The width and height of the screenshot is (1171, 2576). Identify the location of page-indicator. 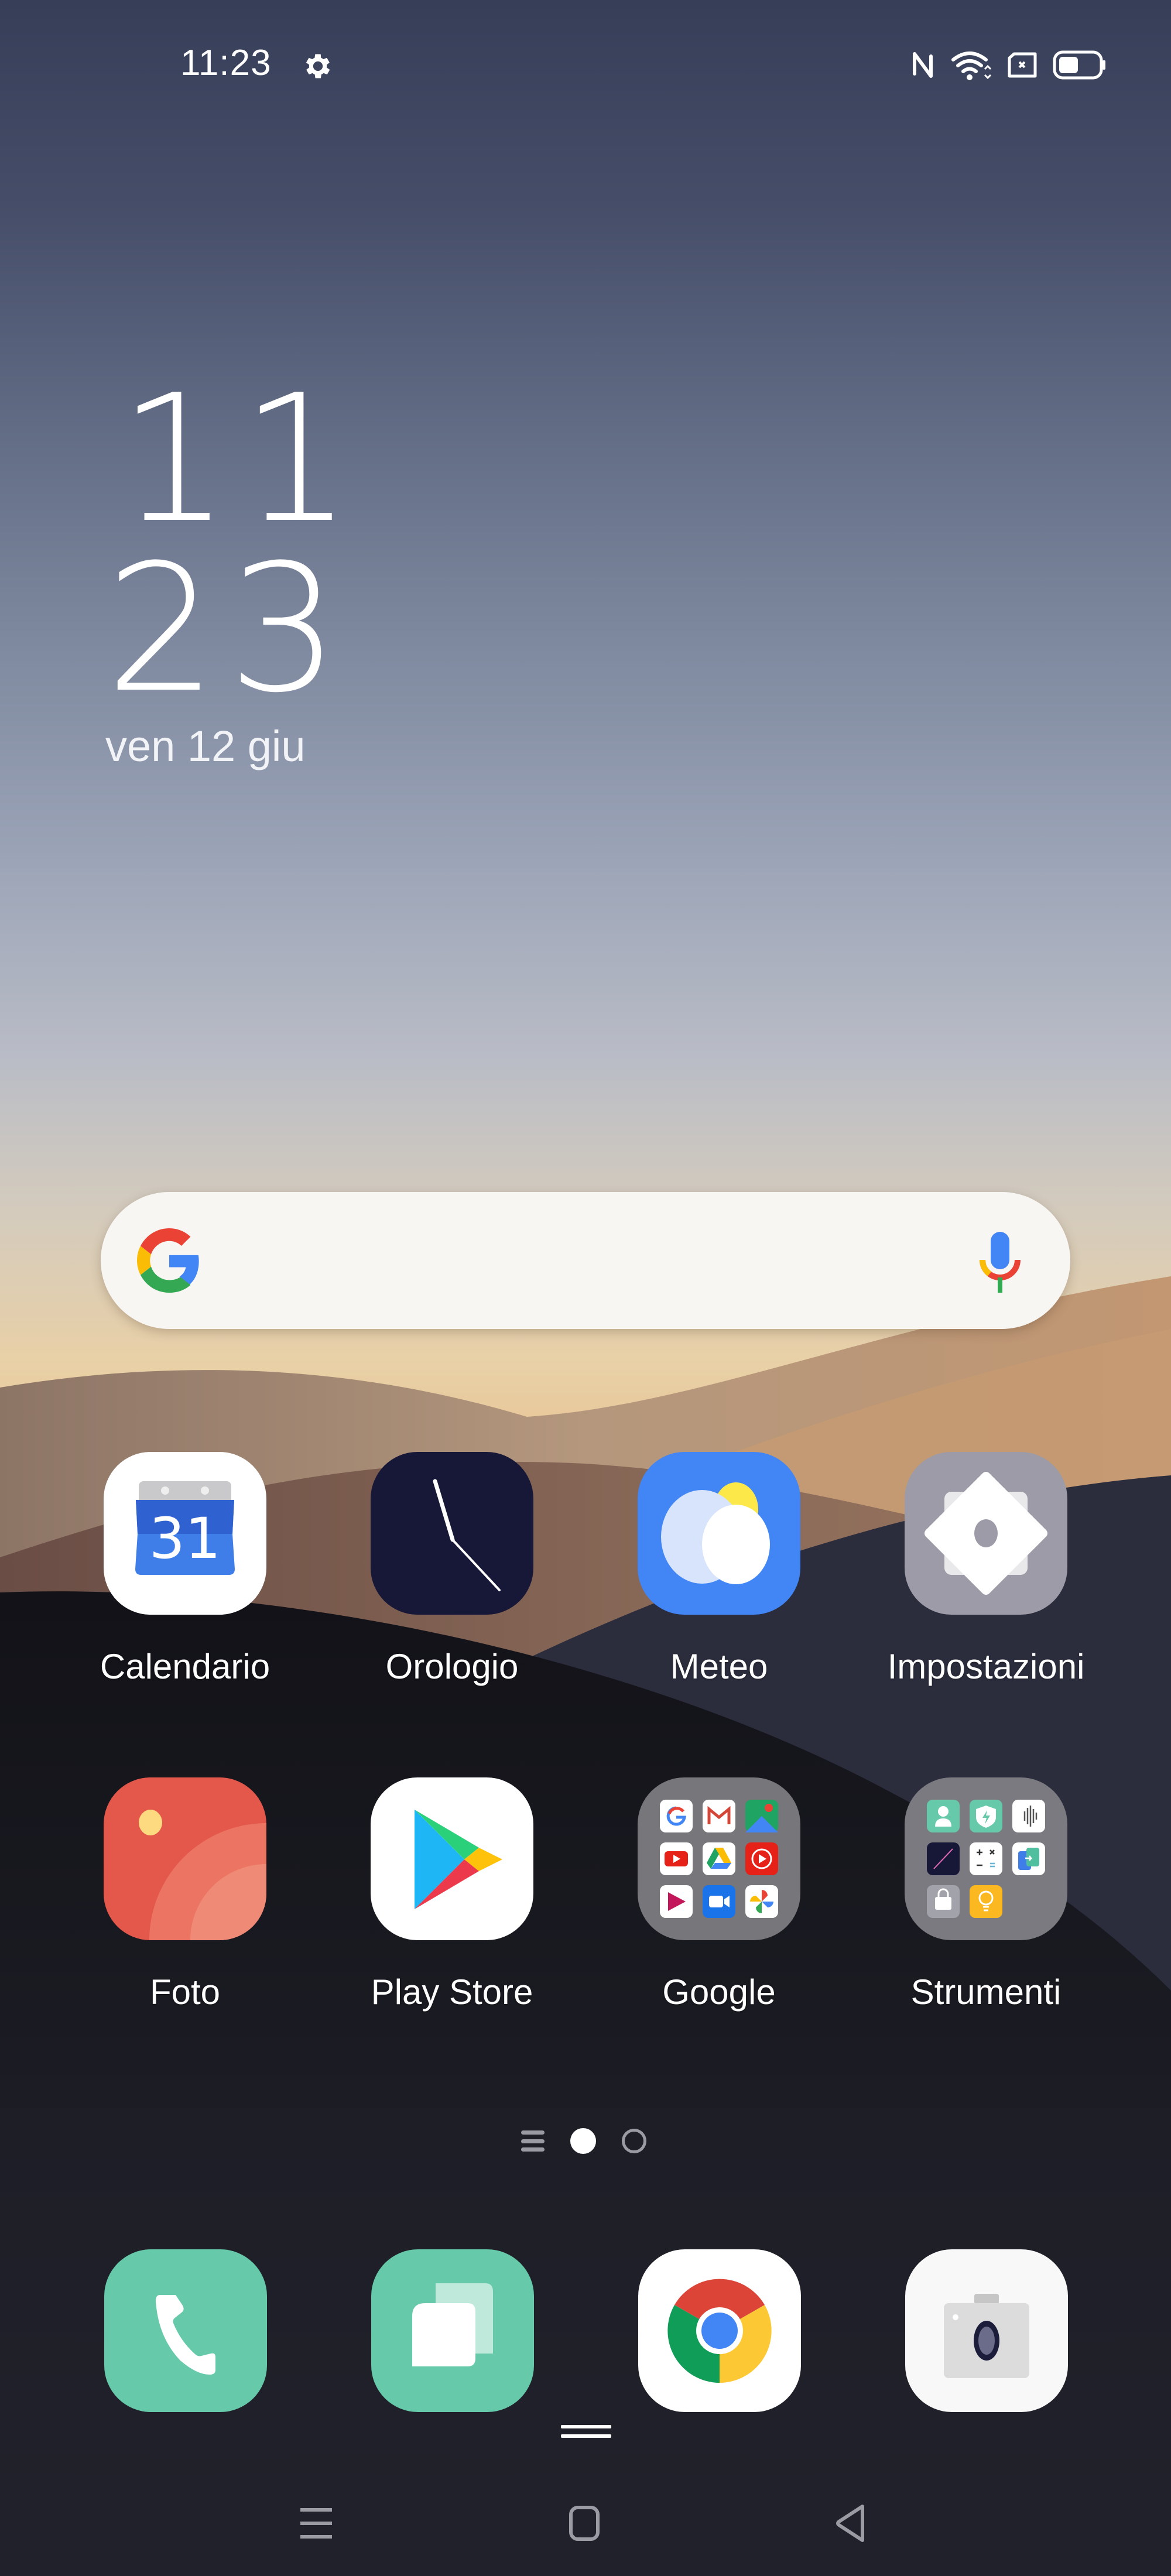
(583, 2141).